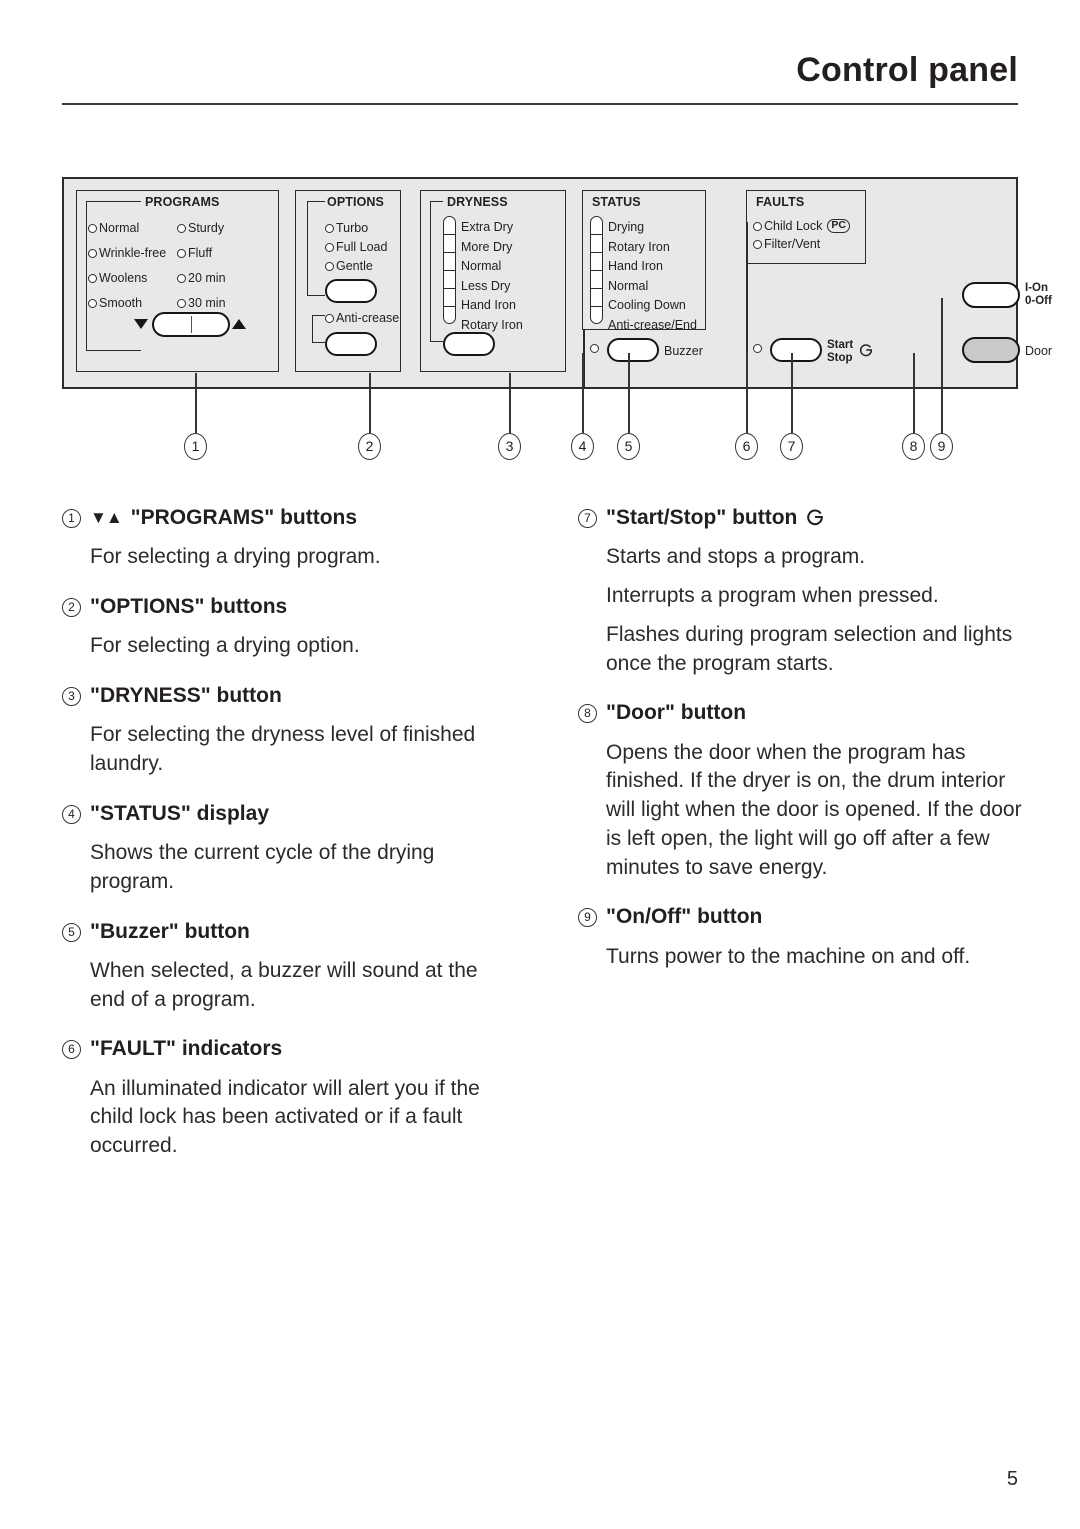 The height and width of the screenshot is (1529, 1080). Describe the element at coordinates (540, 78) in the screenshot. I see `page-header: Control panel` at that location.